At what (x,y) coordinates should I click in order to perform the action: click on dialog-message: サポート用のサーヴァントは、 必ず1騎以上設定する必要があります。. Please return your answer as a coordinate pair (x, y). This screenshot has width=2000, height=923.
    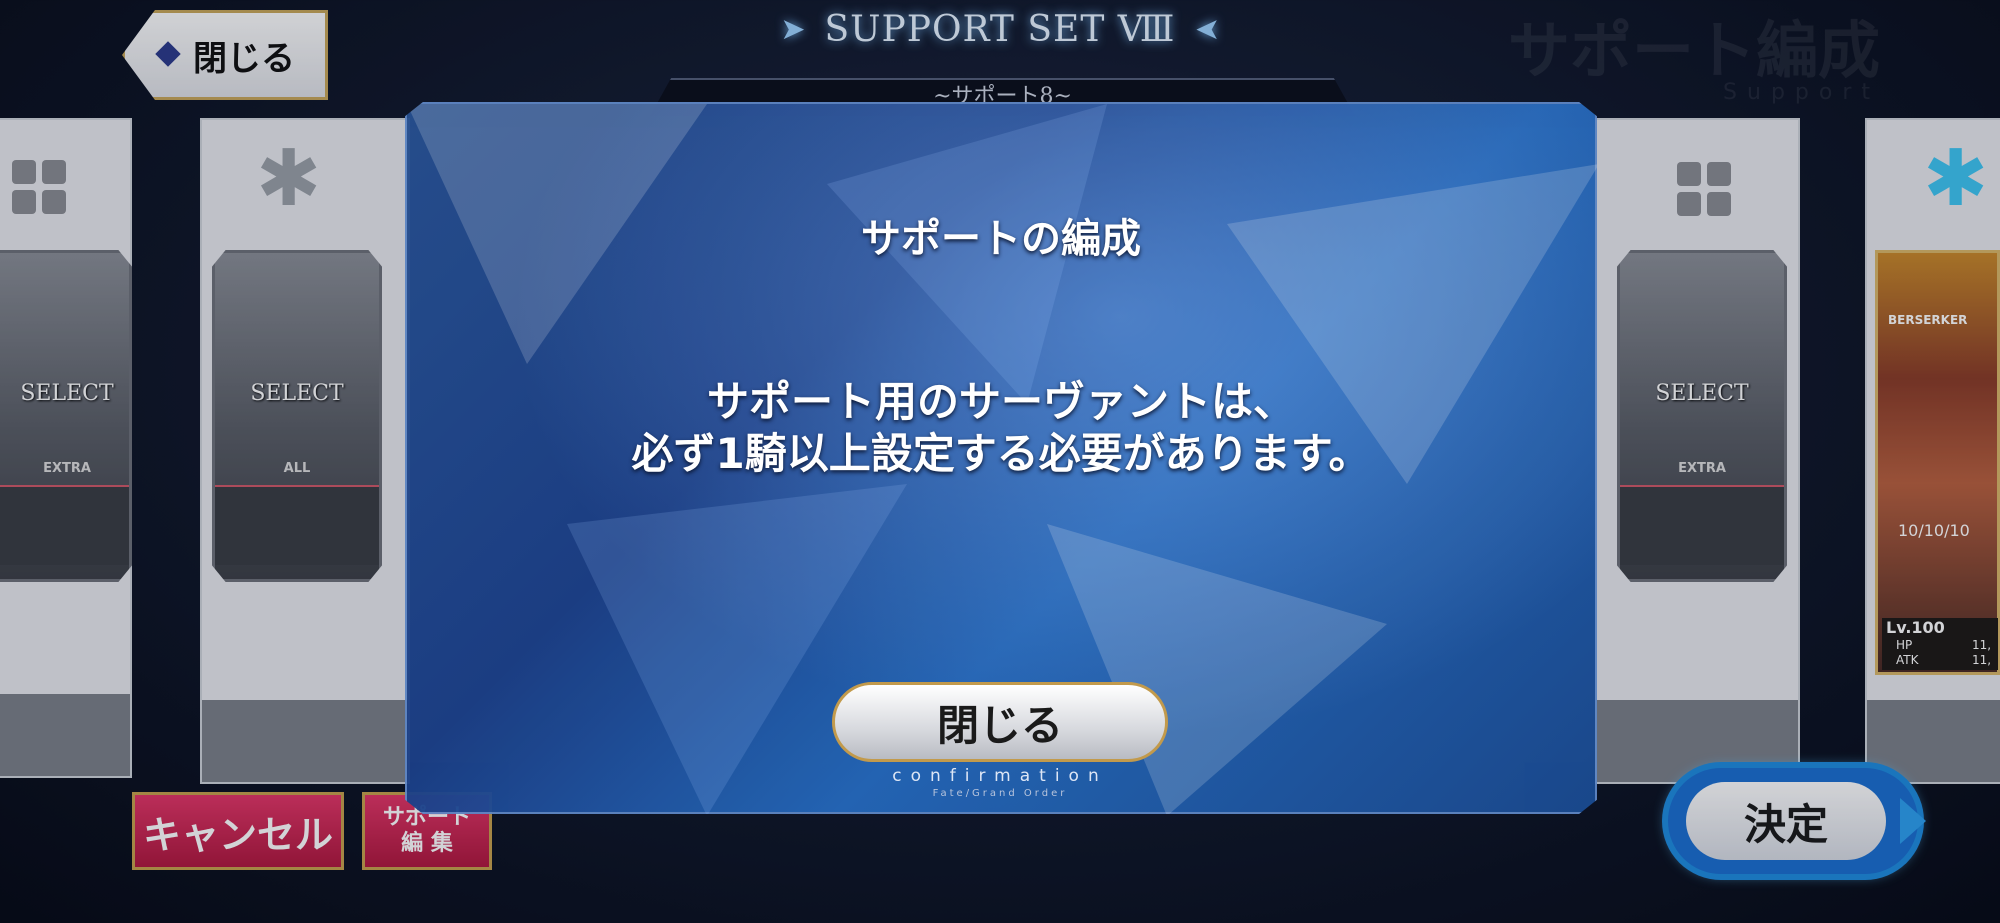
    Looking at the image, I should click on (1001, 428).